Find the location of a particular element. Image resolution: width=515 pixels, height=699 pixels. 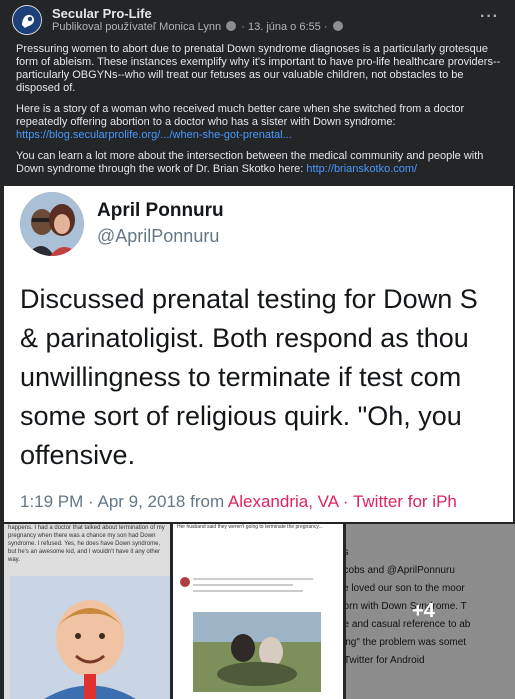

tweet-line: Discussed prenatal testing for Down S is located at coordinates (249, 299).